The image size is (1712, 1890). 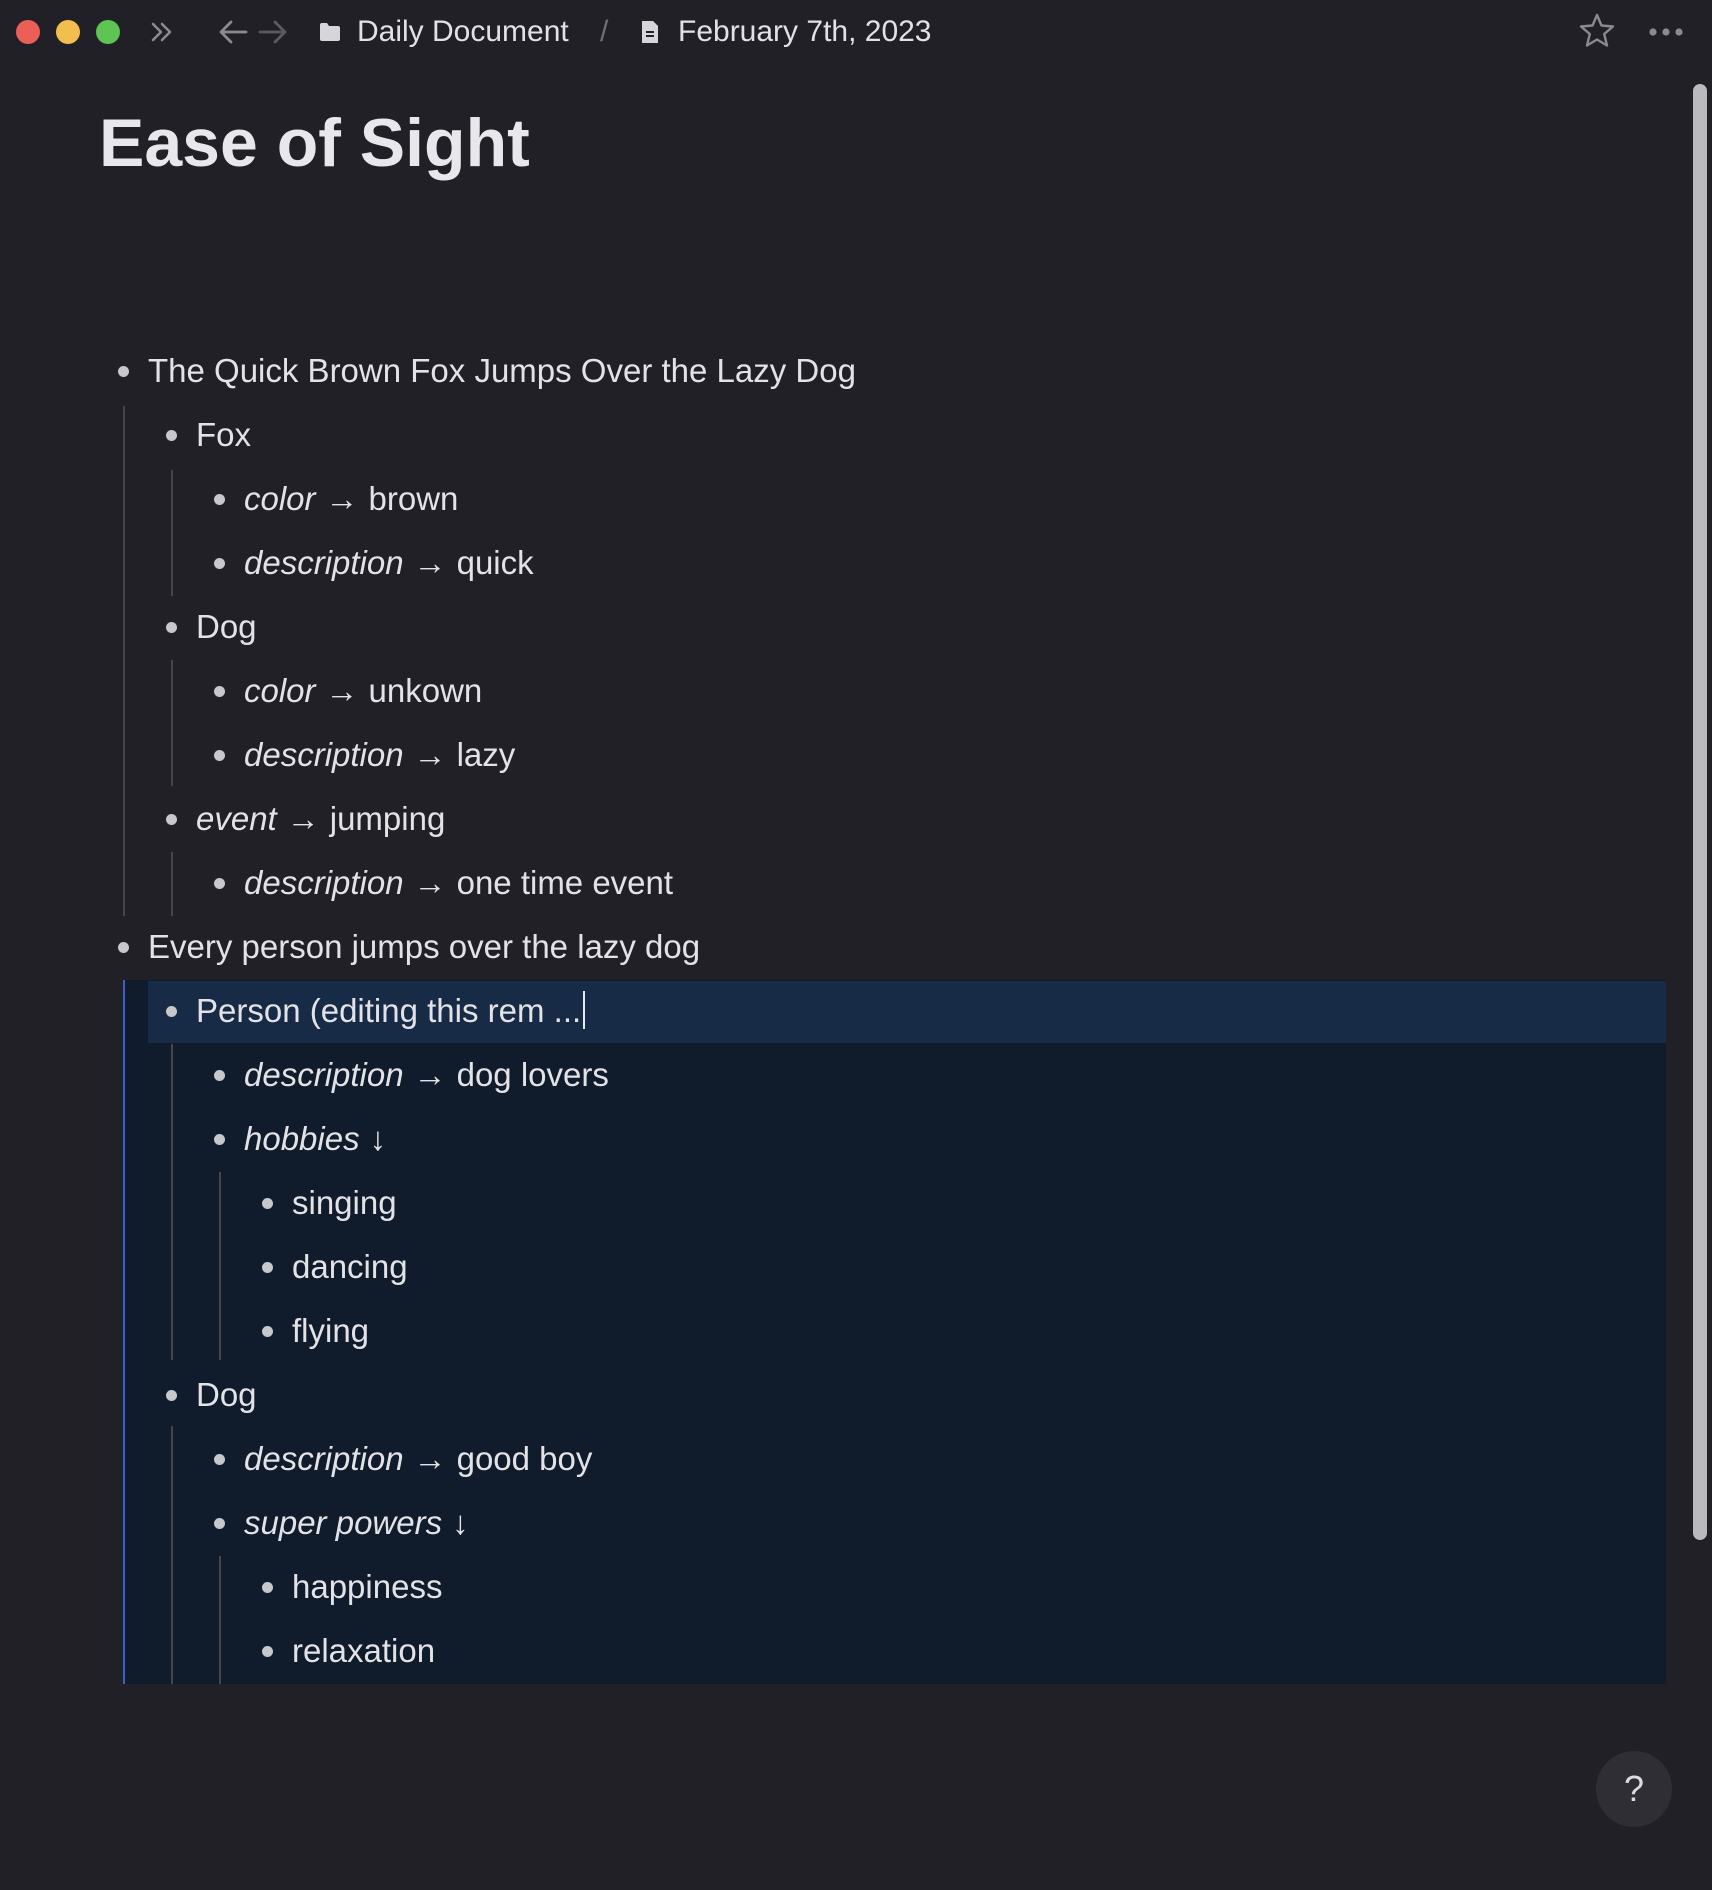 I want to click on breadcrumb-parent: Daily Document, so click(x=463, y=32).